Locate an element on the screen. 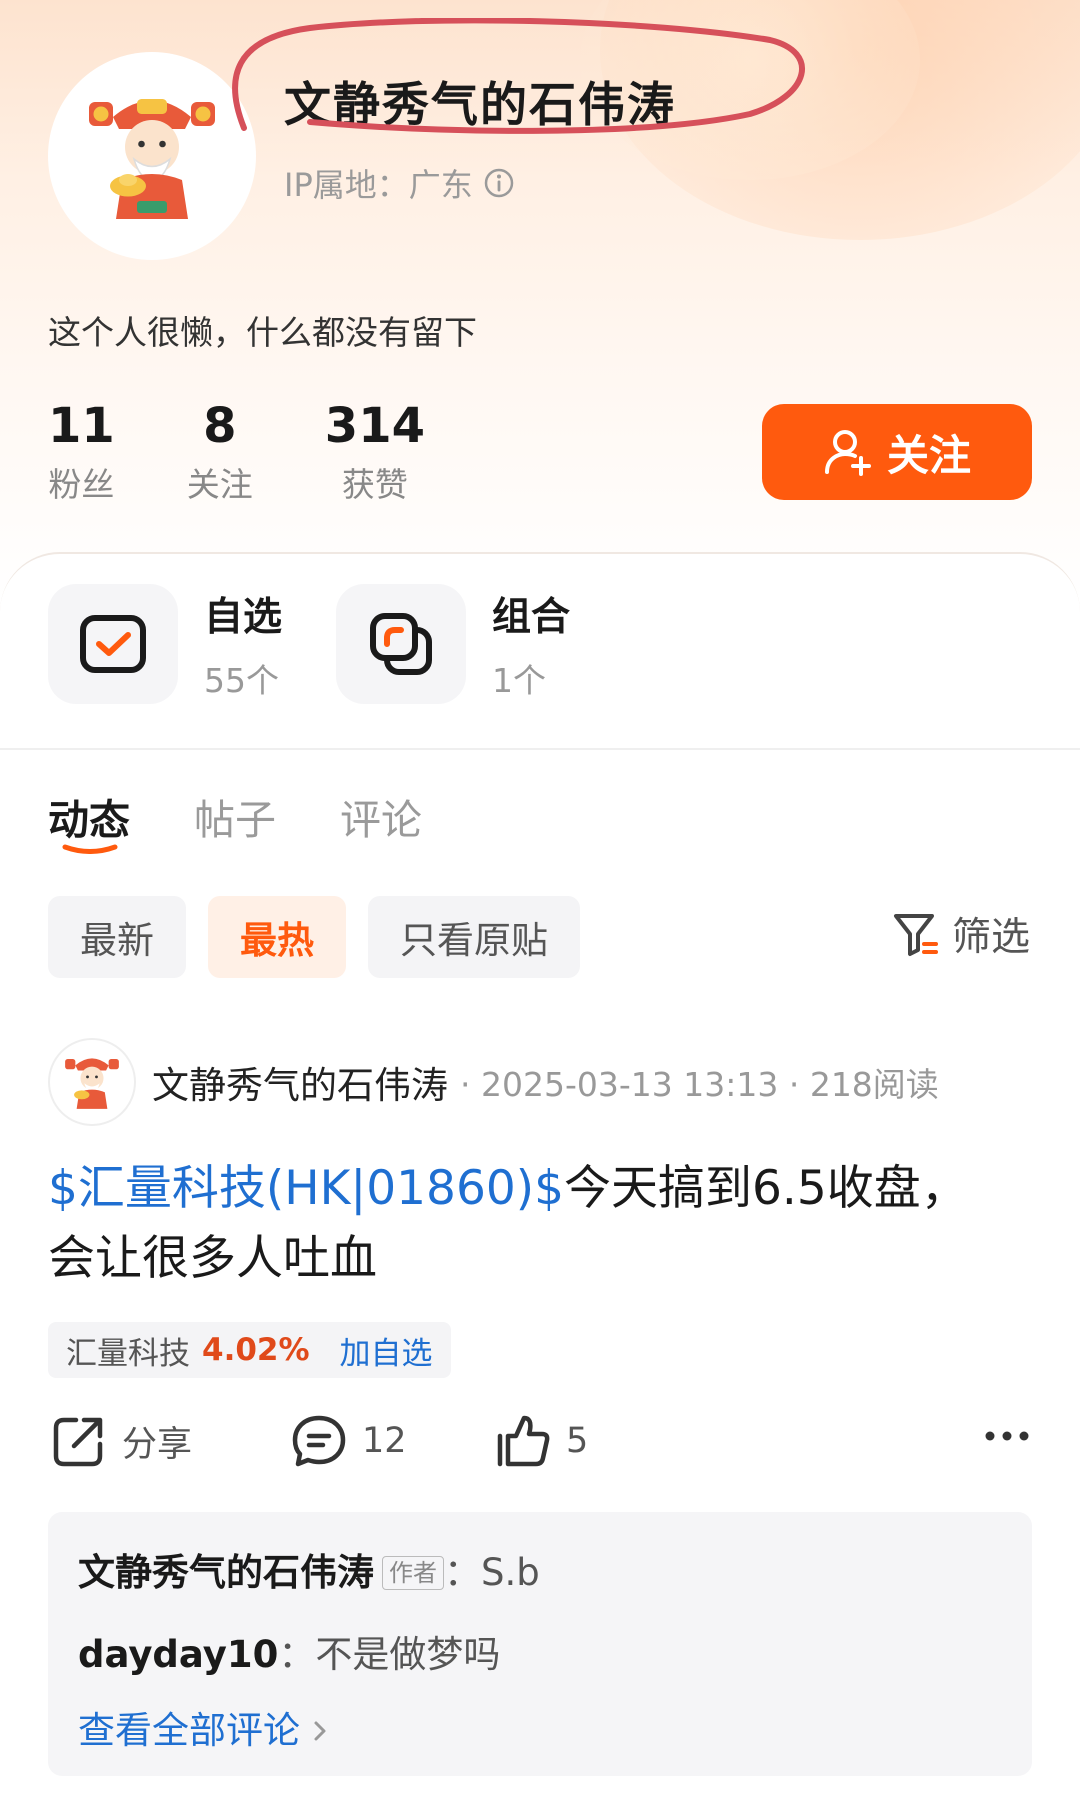  ip-location: IP属地：广东 is located at coordinates (399, 183).